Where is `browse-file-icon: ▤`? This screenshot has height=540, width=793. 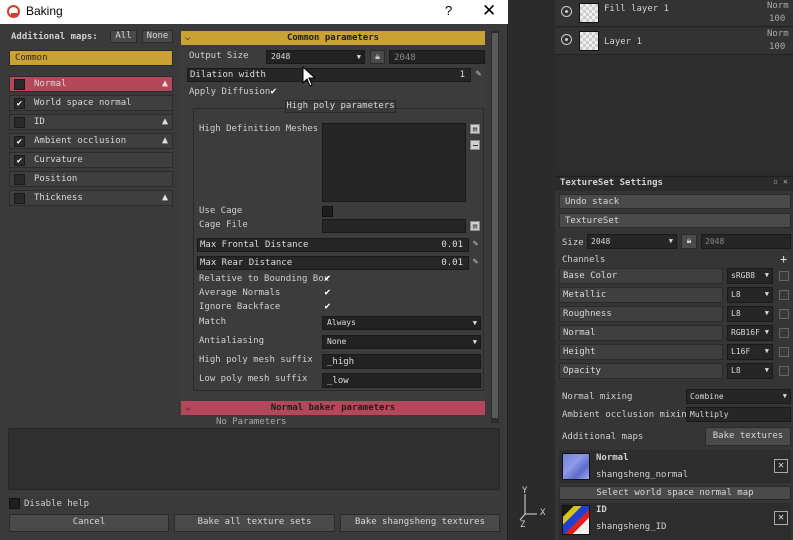
browse-file-icon: ▤ is located at coordinates (475, 226).